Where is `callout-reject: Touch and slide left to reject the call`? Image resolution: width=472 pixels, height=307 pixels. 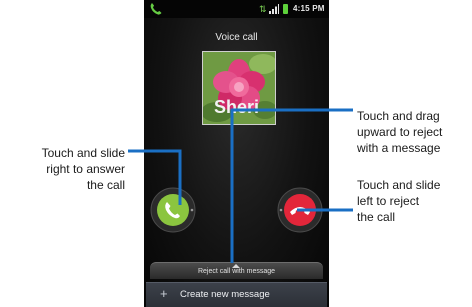 callout-reject: Touch and slide left to reject the call is located at coordinates (414, 201).